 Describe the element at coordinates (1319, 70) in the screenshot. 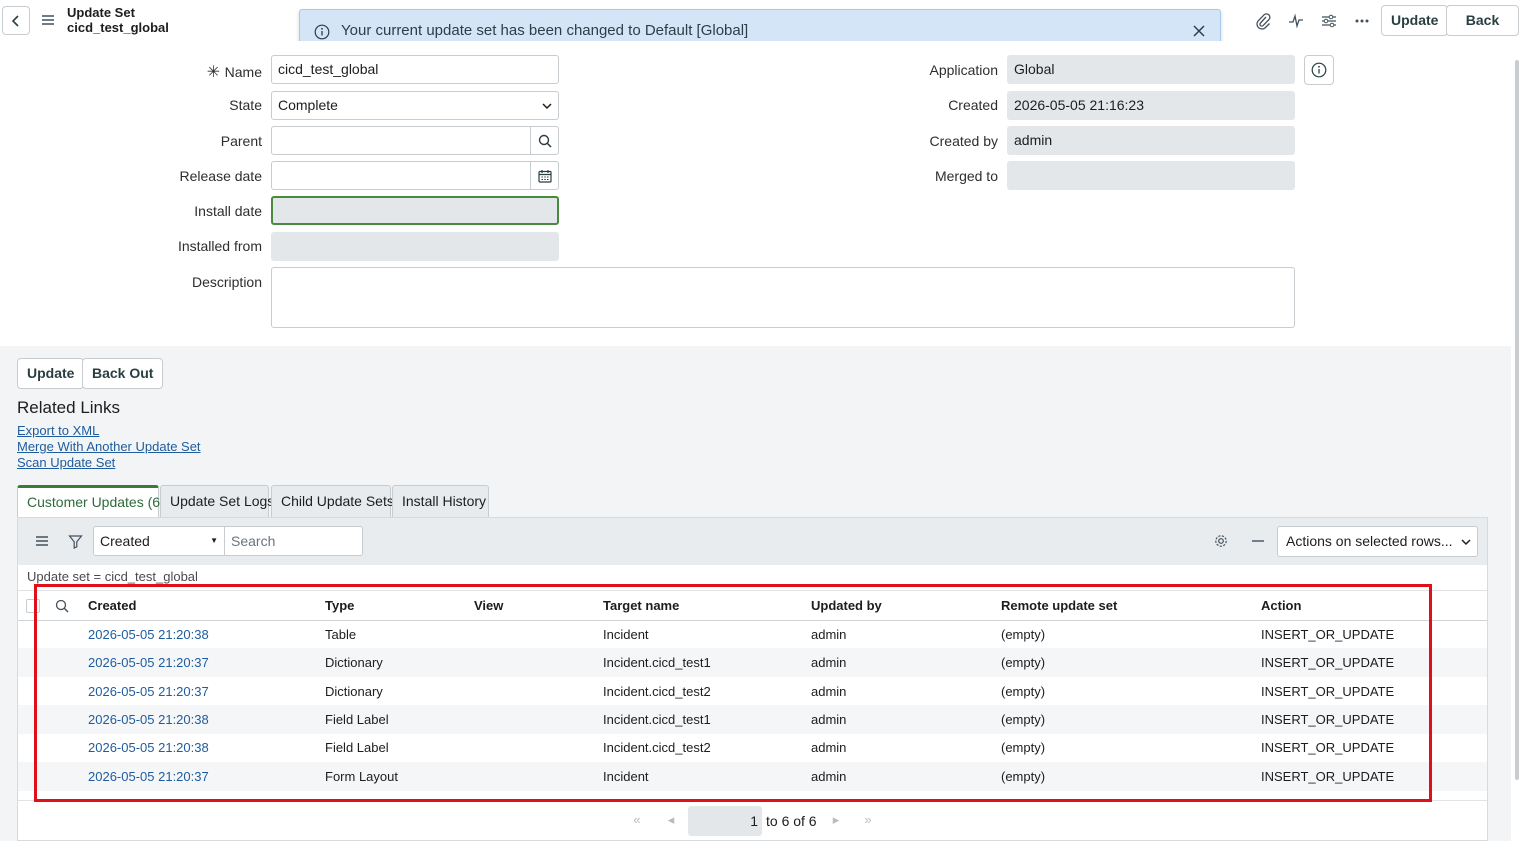

I see `application-info-button` at that location.